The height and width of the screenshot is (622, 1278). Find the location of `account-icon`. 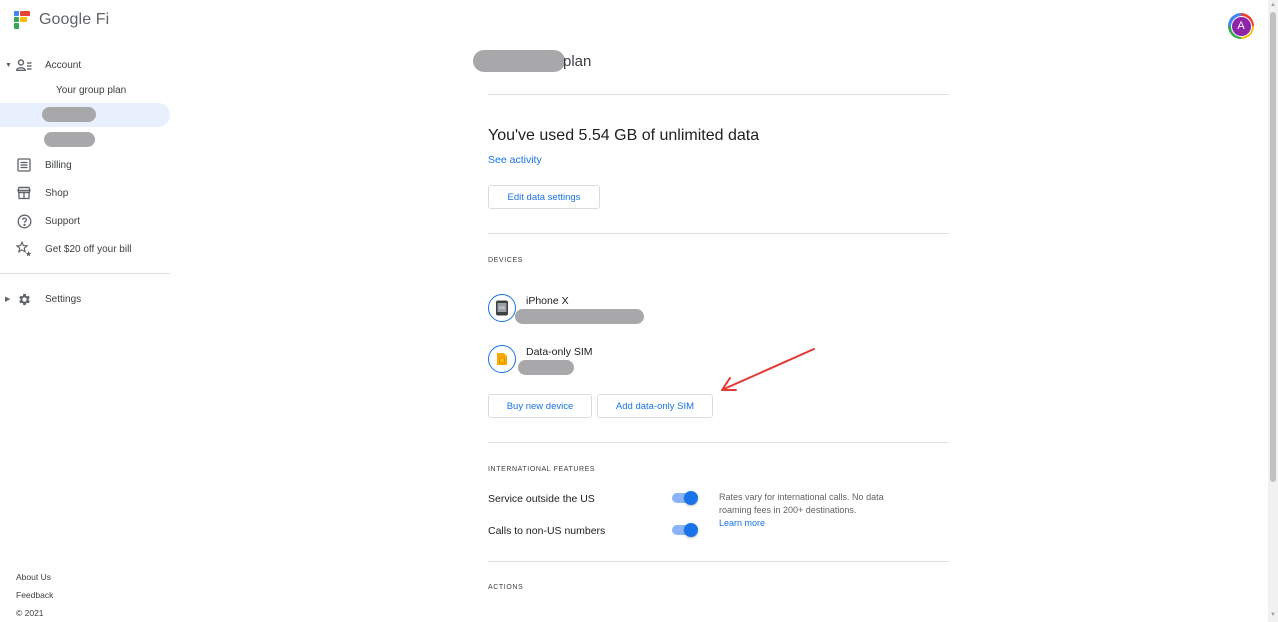

account-icon is located at coordinates (24, 65).